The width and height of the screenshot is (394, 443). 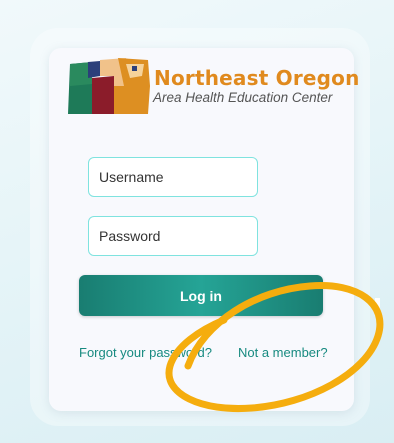 What do you see at coordinates (243, 97) in the screenshot?
I see `brand-subtitle: Area Health Education Center` at bounding box center [243, 97].